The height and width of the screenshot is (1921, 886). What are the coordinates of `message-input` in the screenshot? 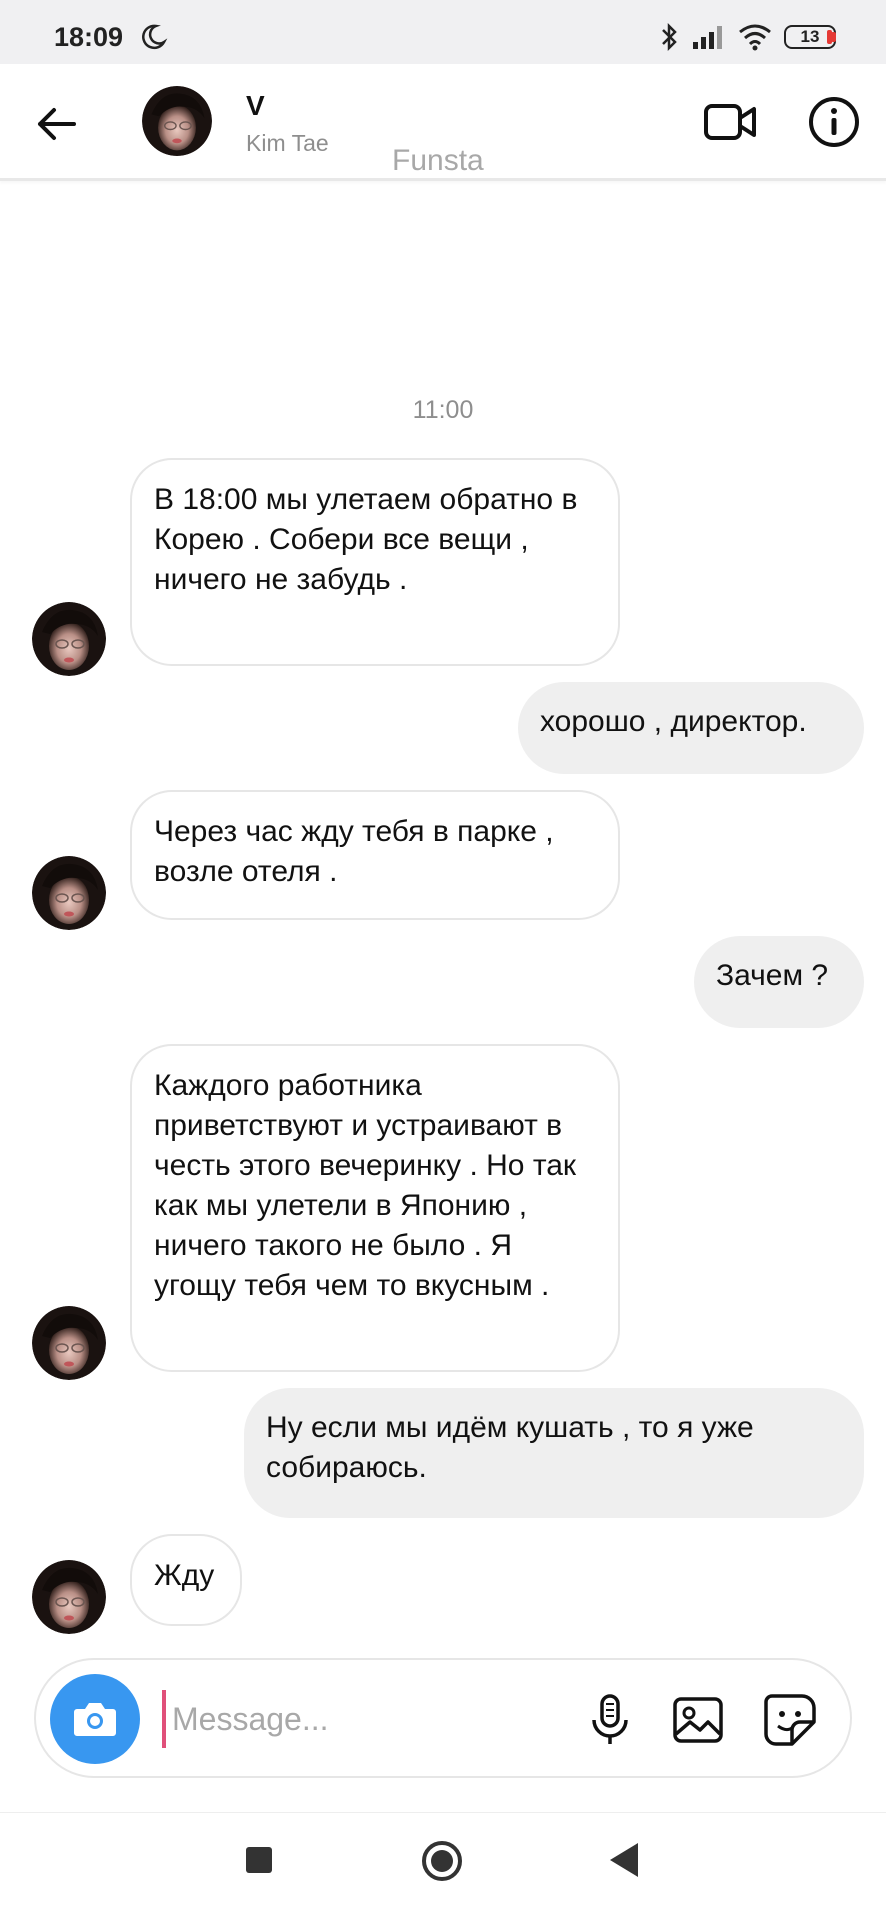 It's located at (378, 1719).